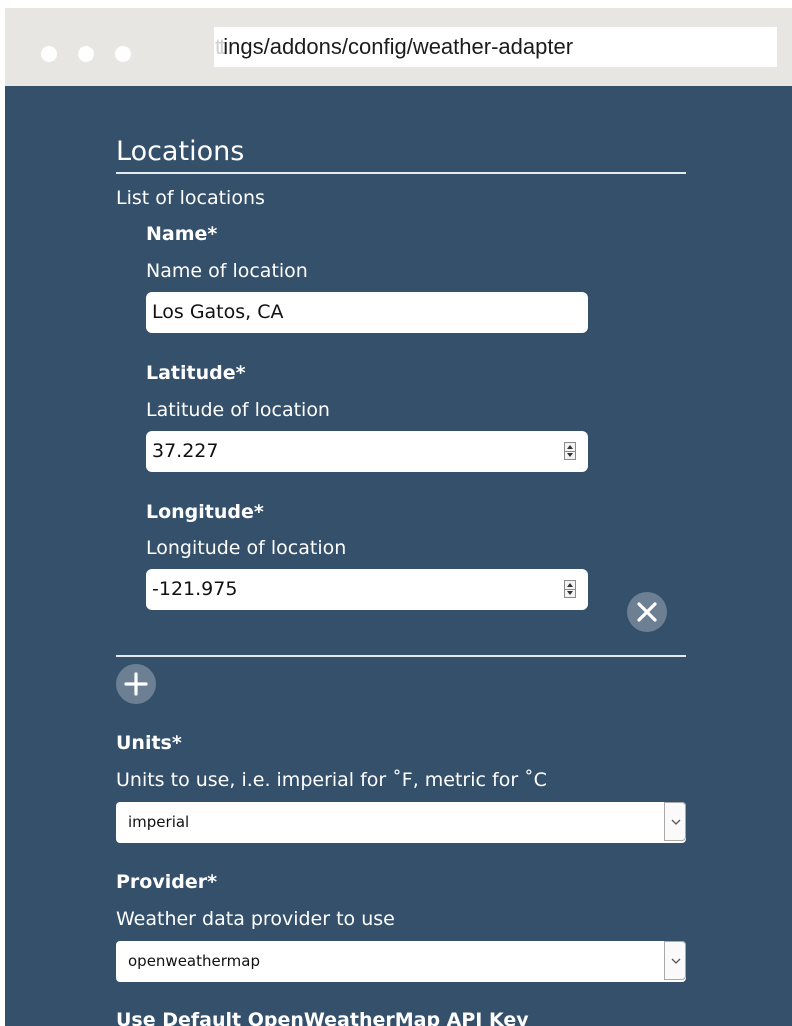 The width and height of the screenshot is (792, 1026). Describe the element at coordinates (401, 961) in the screenshot. I see `provider-select: openweathermap` at that location.